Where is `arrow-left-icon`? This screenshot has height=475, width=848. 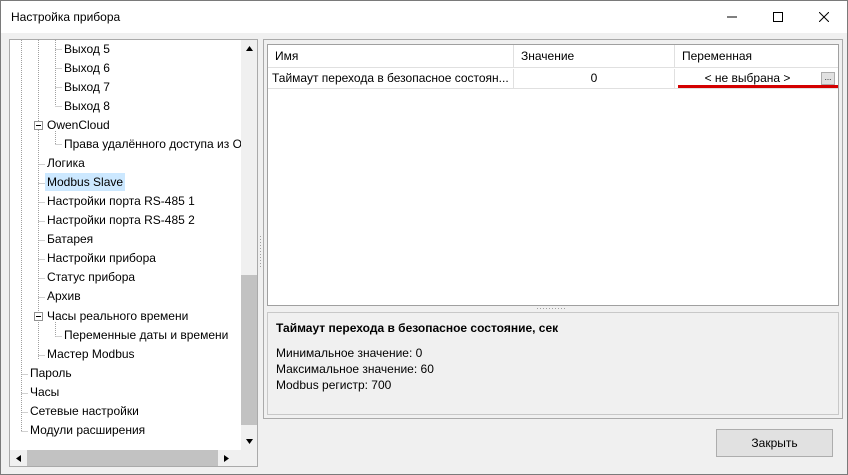 arrow-left-icon is located at coordinates (18, 458).